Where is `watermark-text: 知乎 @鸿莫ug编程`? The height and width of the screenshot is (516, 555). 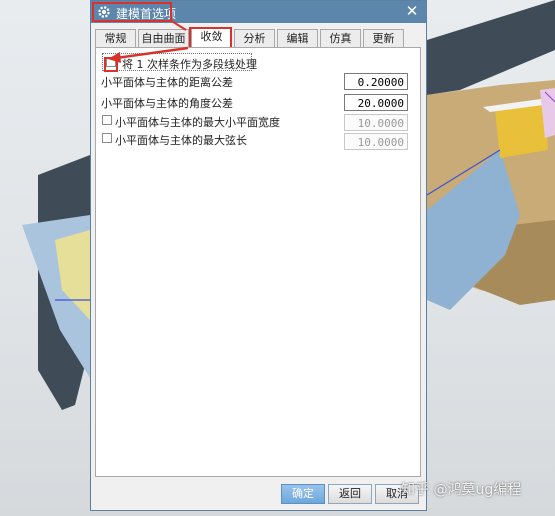
watermark-text: 知乎 @鸿莫ug编程 is located at coordinates (461, 490).